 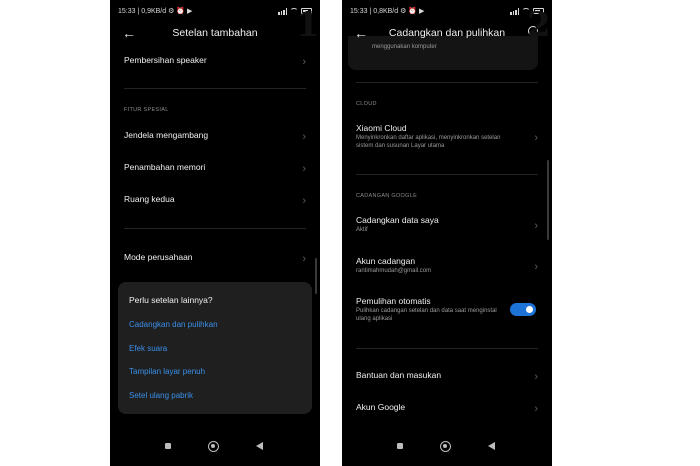 What do you see at coordinates (161, 395) in the screenshot?
I see `link-factory-reset: Setel ulang pabrik` at bounding box center [161, 395].